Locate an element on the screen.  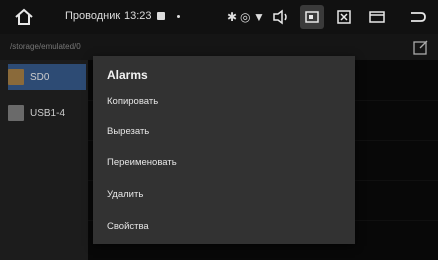
menu-item-rename: Переименовать is located at coordinates (224, 162).